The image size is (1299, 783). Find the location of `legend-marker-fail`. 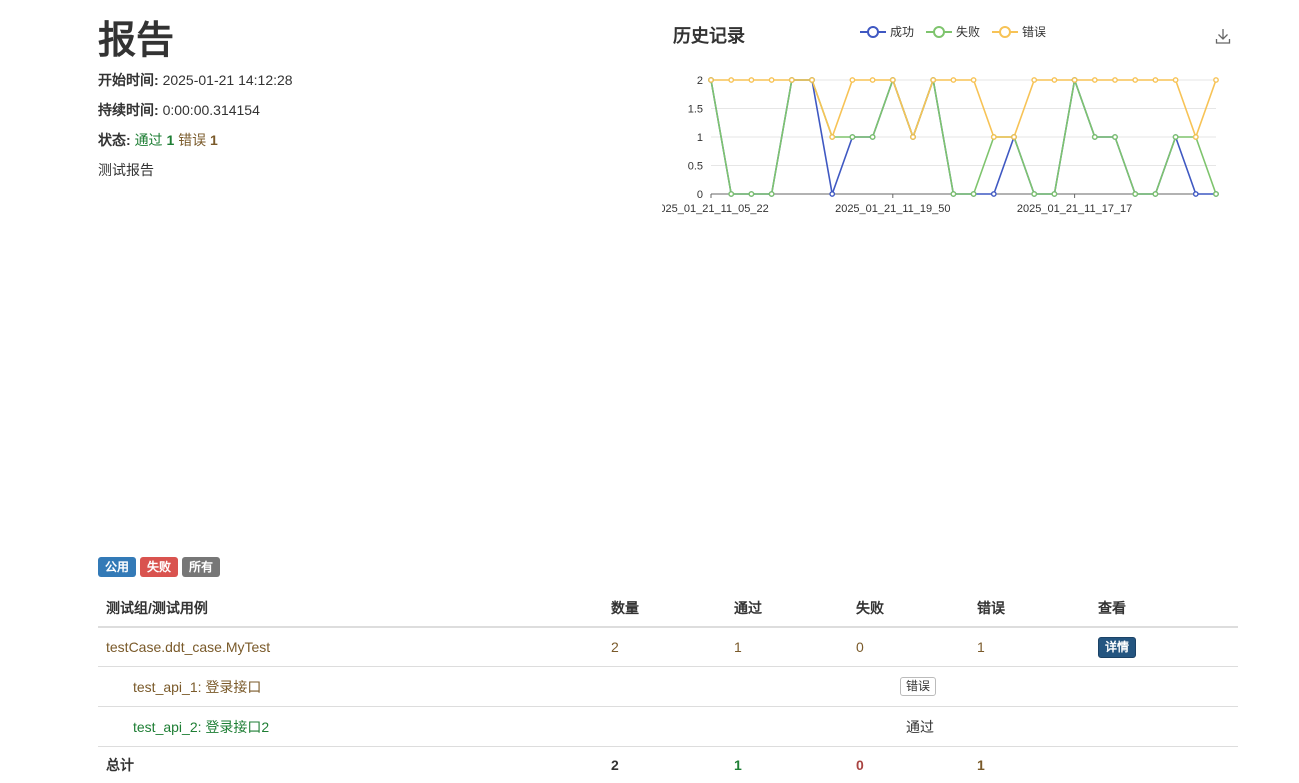

legend-marker-fail is located at coordinates (939, 32).